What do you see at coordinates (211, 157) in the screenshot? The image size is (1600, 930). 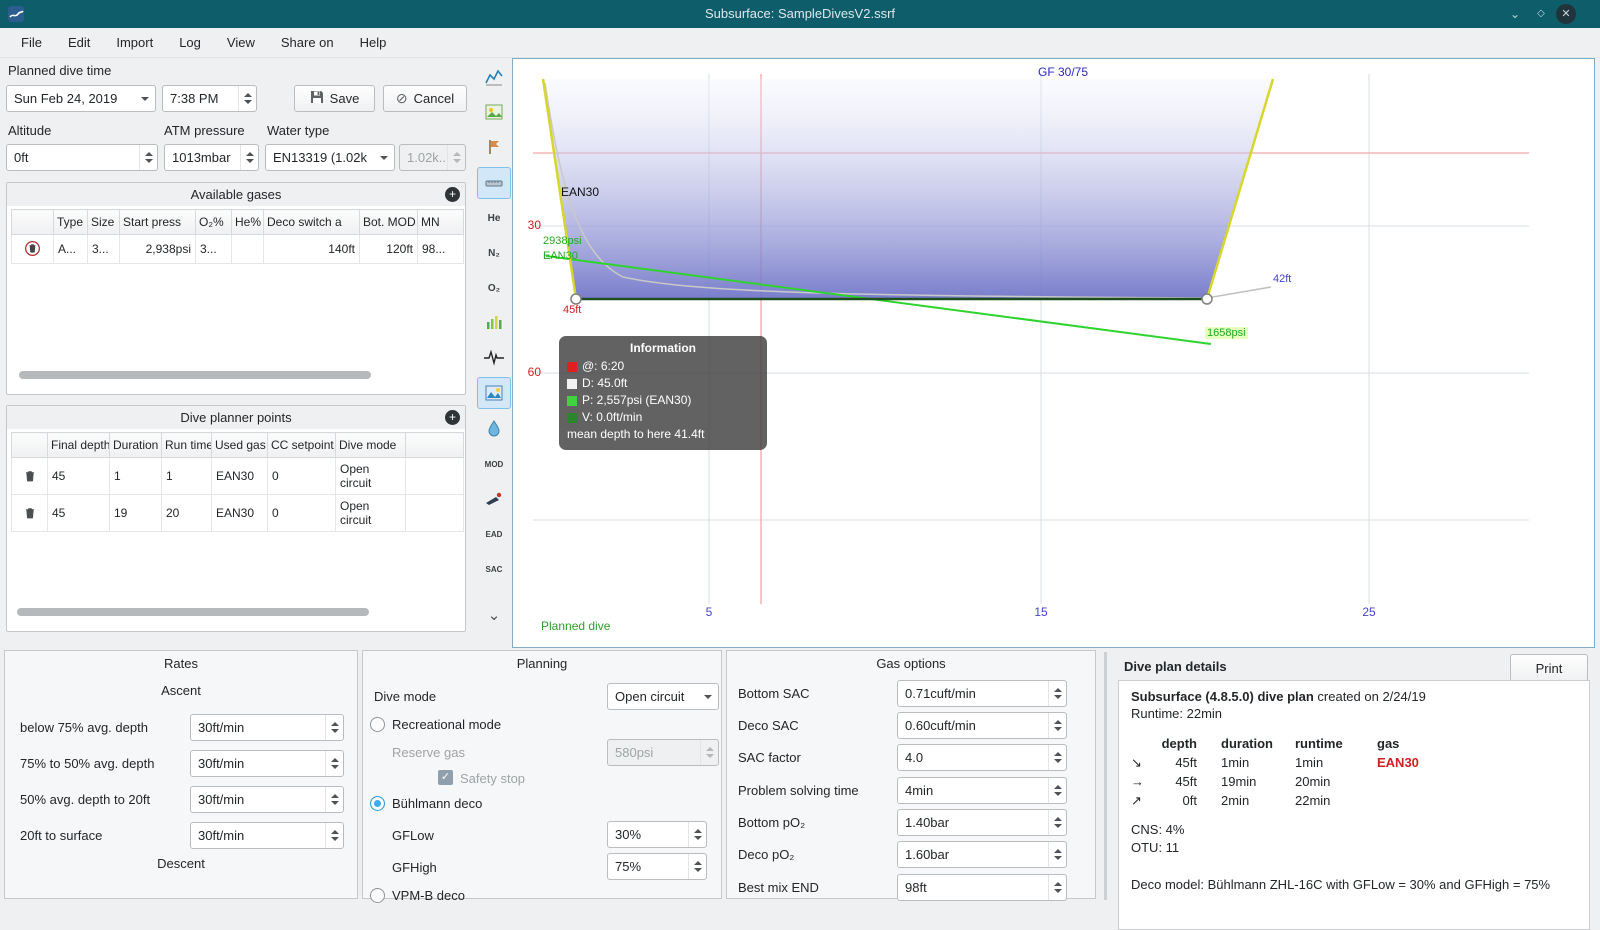 I see `atm-pressure-field: 1013mbar` at bounding box center [211, 157].